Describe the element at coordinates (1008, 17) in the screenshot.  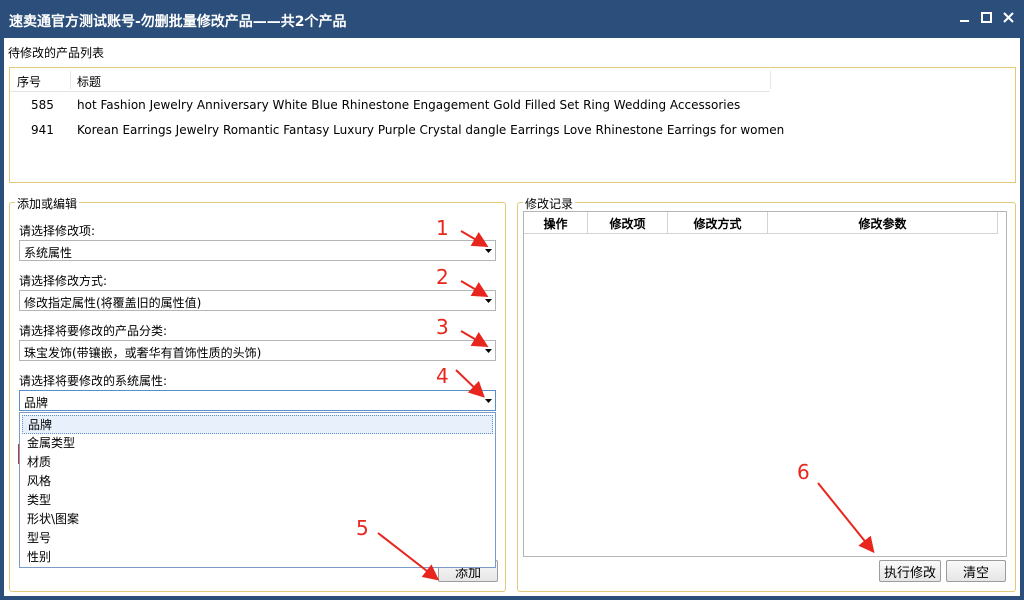
I see `close-icon` at that location.